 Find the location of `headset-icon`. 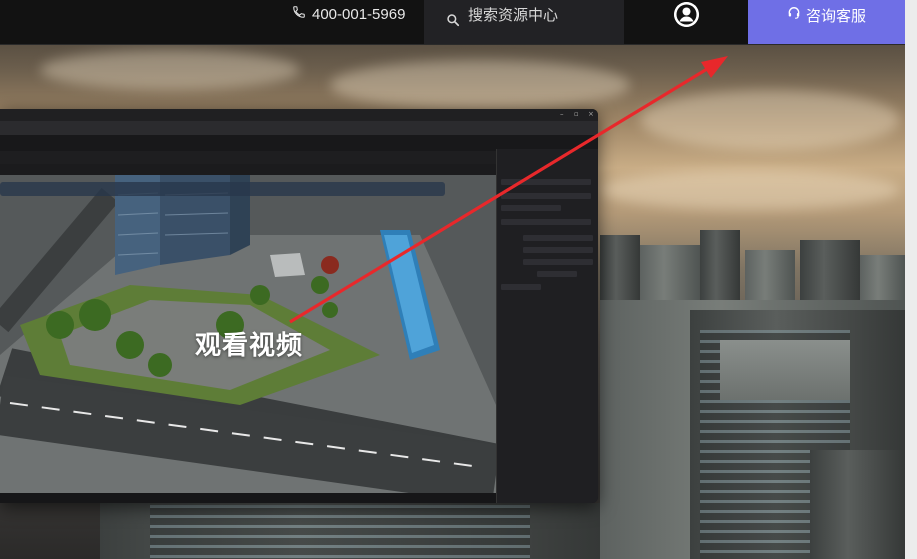

headset-icon is located at coordinates (794, 15).